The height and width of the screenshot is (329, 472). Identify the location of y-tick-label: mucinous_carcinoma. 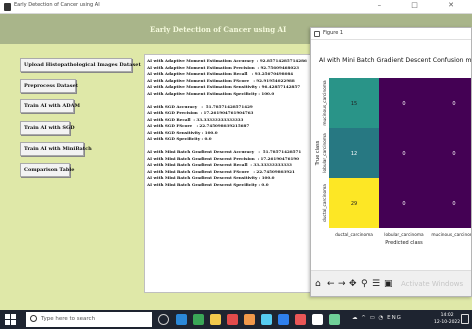
(325, 103).